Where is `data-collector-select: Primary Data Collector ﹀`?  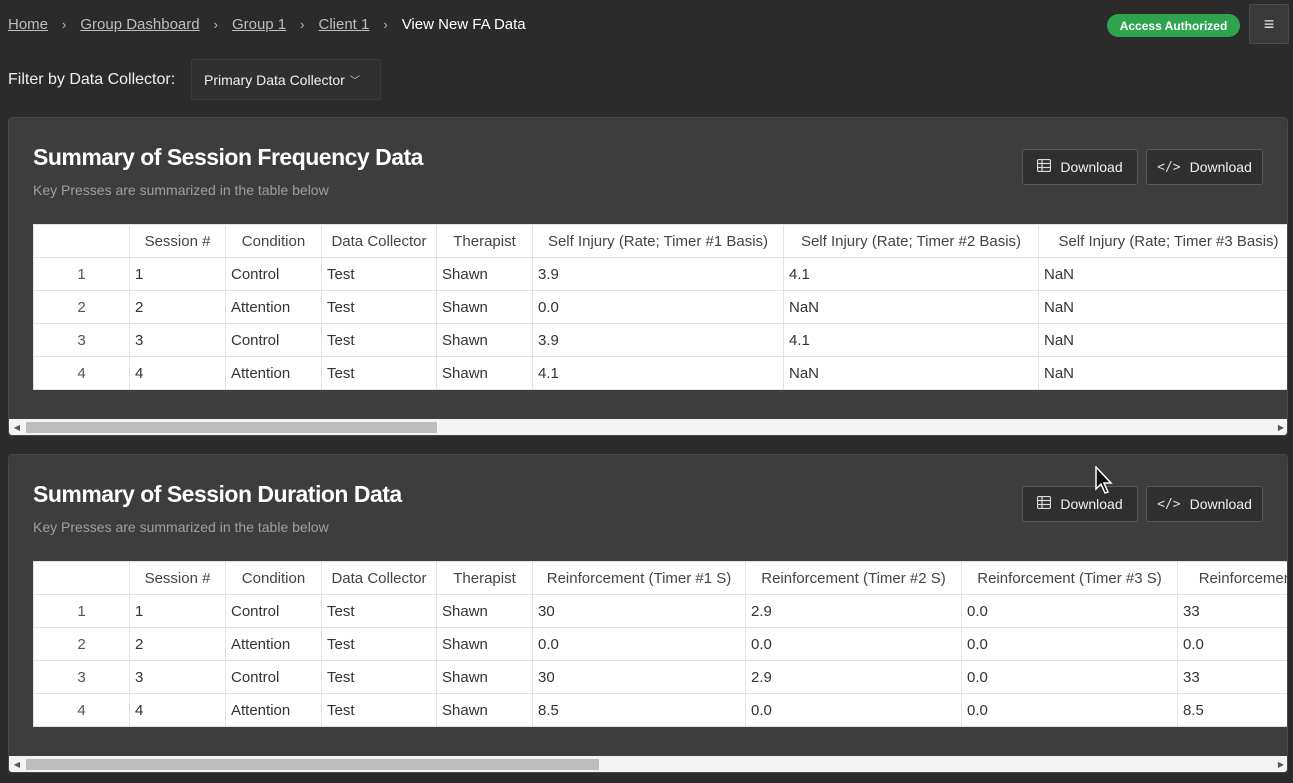 data-collector-select: Primary Data Collector ﹀ is located at coordinates (286, 79).